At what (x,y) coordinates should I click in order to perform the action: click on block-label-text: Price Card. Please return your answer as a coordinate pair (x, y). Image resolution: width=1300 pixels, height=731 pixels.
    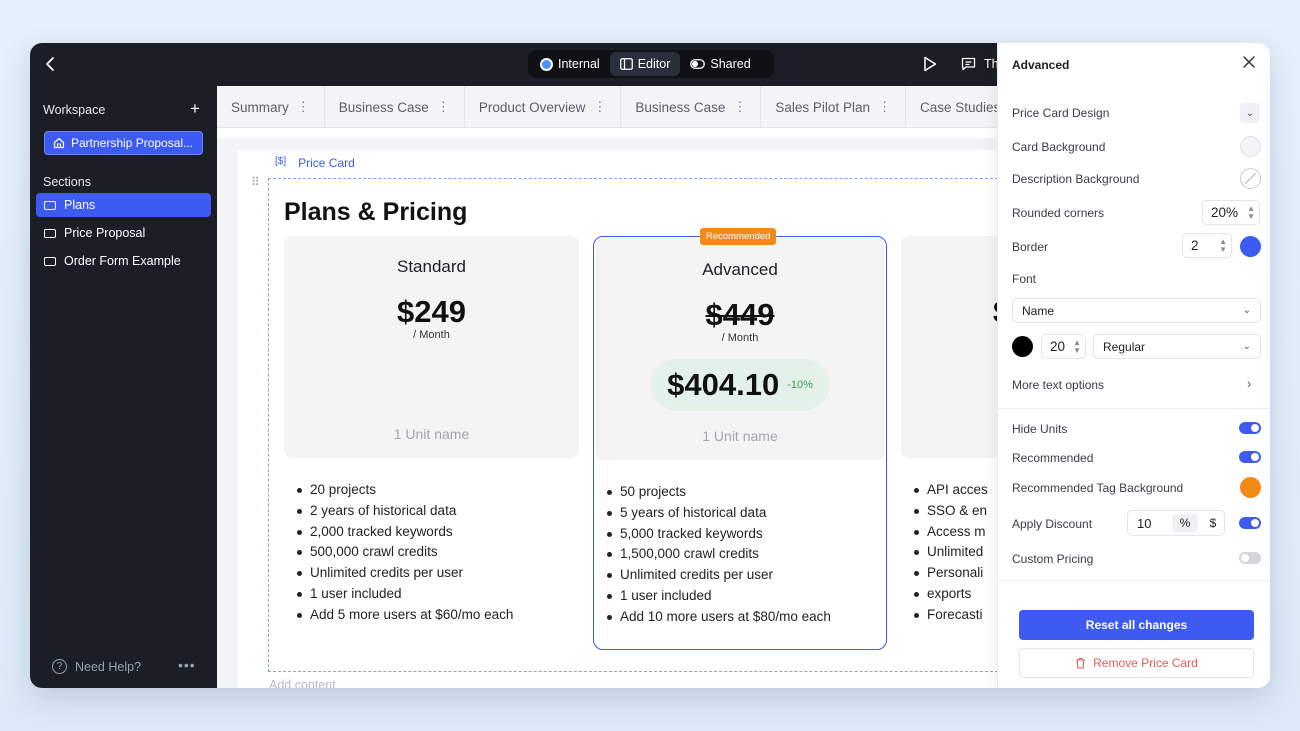
    Looking at the image, I should click on (326, 163).